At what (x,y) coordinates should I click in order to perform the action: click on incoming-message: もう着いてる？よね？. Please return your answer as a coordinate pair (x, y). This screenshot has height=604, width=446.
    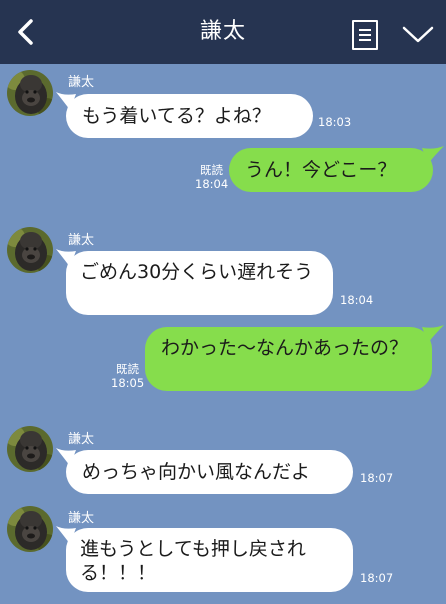
    Looking at the image, I should click on (189, 116).